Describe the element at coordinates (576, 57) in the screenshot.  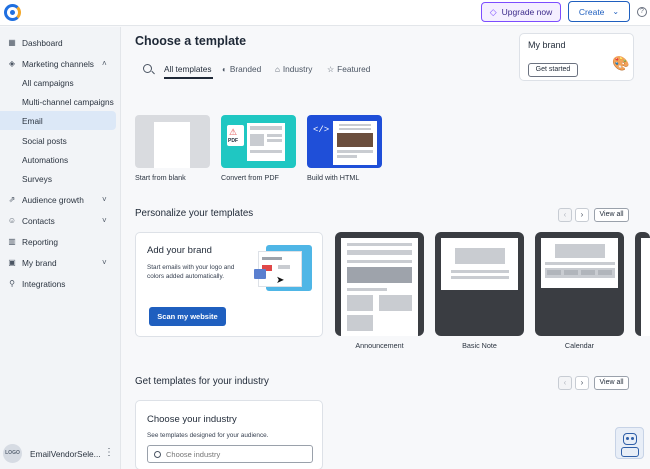
I see `my-brand-card: My brand Get started 🎨` at that location.